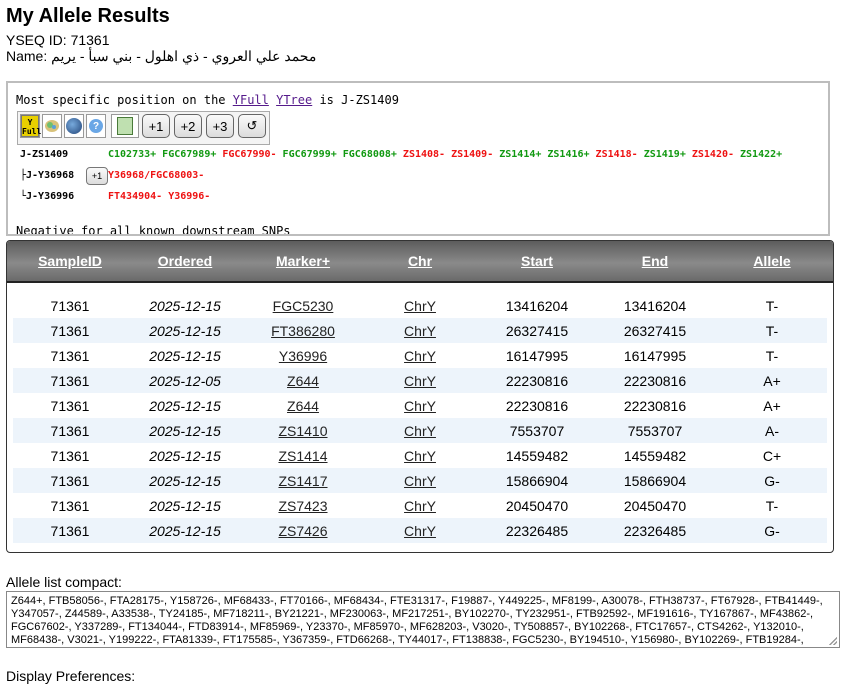 The height and width of the screenshot is (686, 859). What do you see at coordinates (47, 175) in the screenshot?
I see `tree-node-y36968: ├J-Y36968` at bounding box center [47, 175].